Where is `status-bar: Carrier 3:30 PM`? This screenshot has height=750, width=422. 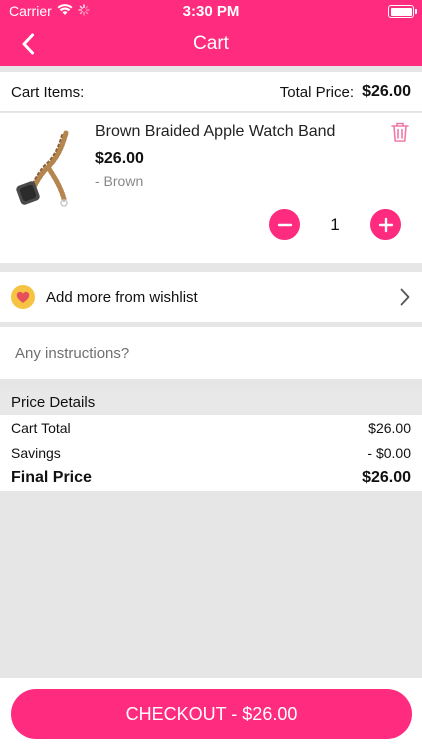
status-bar: Carrier 3:30 PM is located at coordinates (211, 11).